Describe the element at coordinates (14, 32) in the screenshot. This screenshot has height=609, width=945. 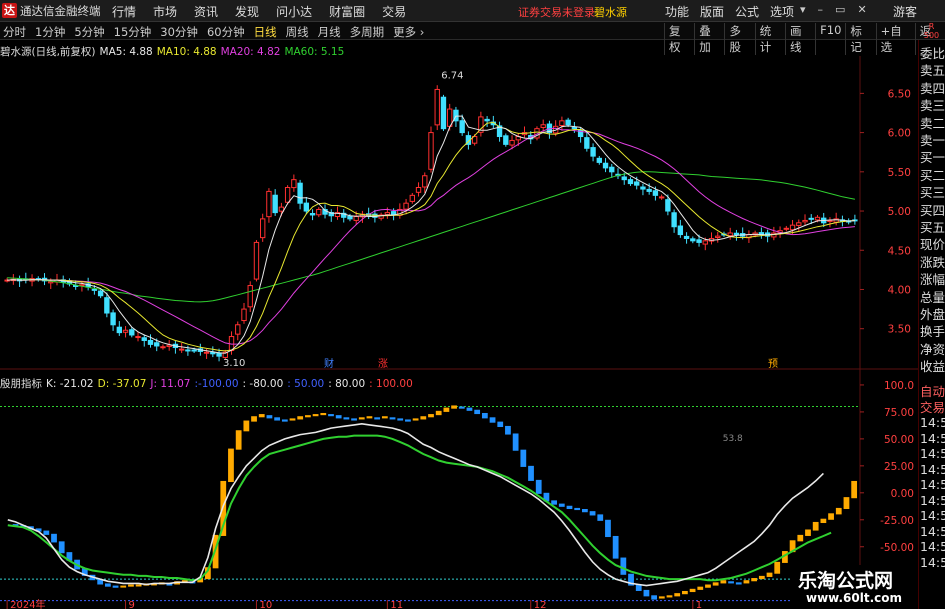
I see `period-tab-0: 分时` at that location.